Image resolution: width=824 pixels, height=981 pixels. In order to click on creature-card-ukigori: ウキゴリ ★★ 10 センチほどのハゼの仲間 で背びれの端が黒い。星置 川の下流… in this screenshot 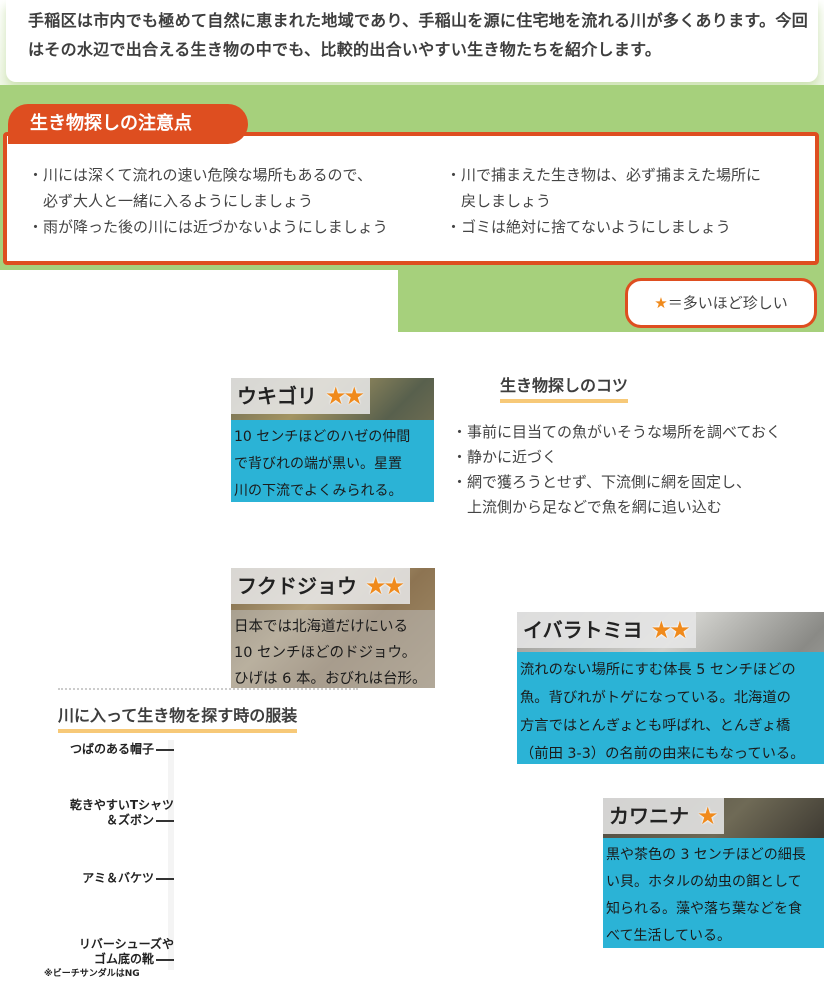, I will do `click(332, 440)`.